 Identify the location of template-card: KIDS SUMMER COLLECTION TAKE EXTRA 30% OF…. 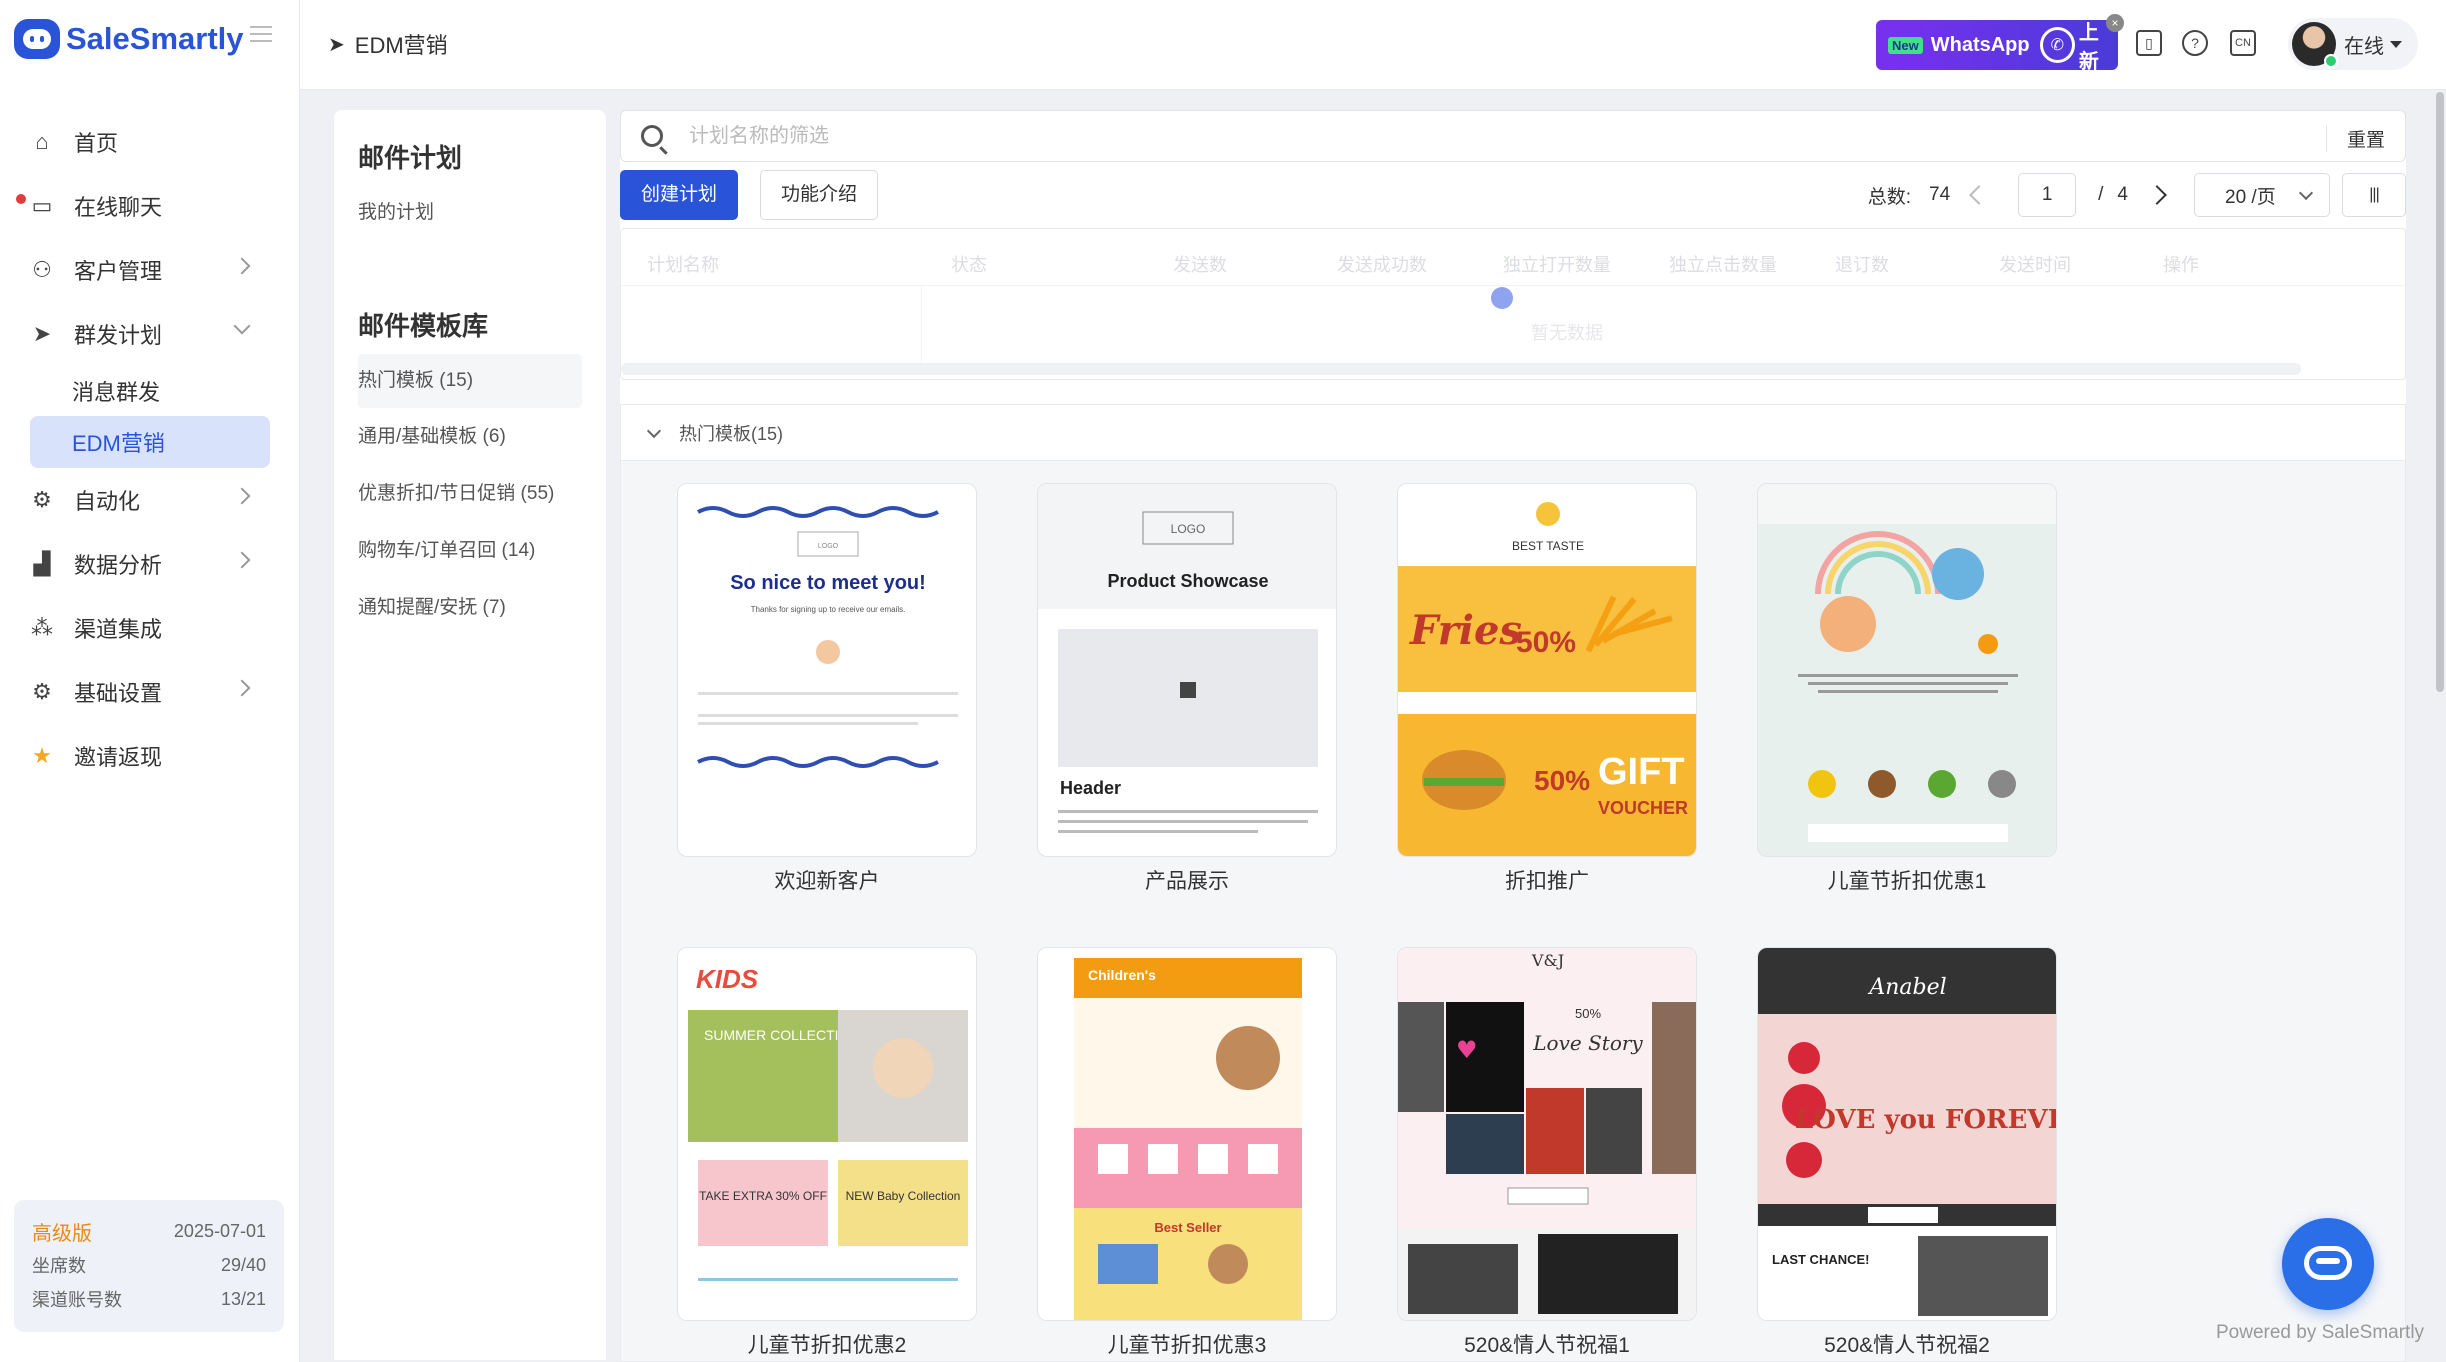
(827, 1153).